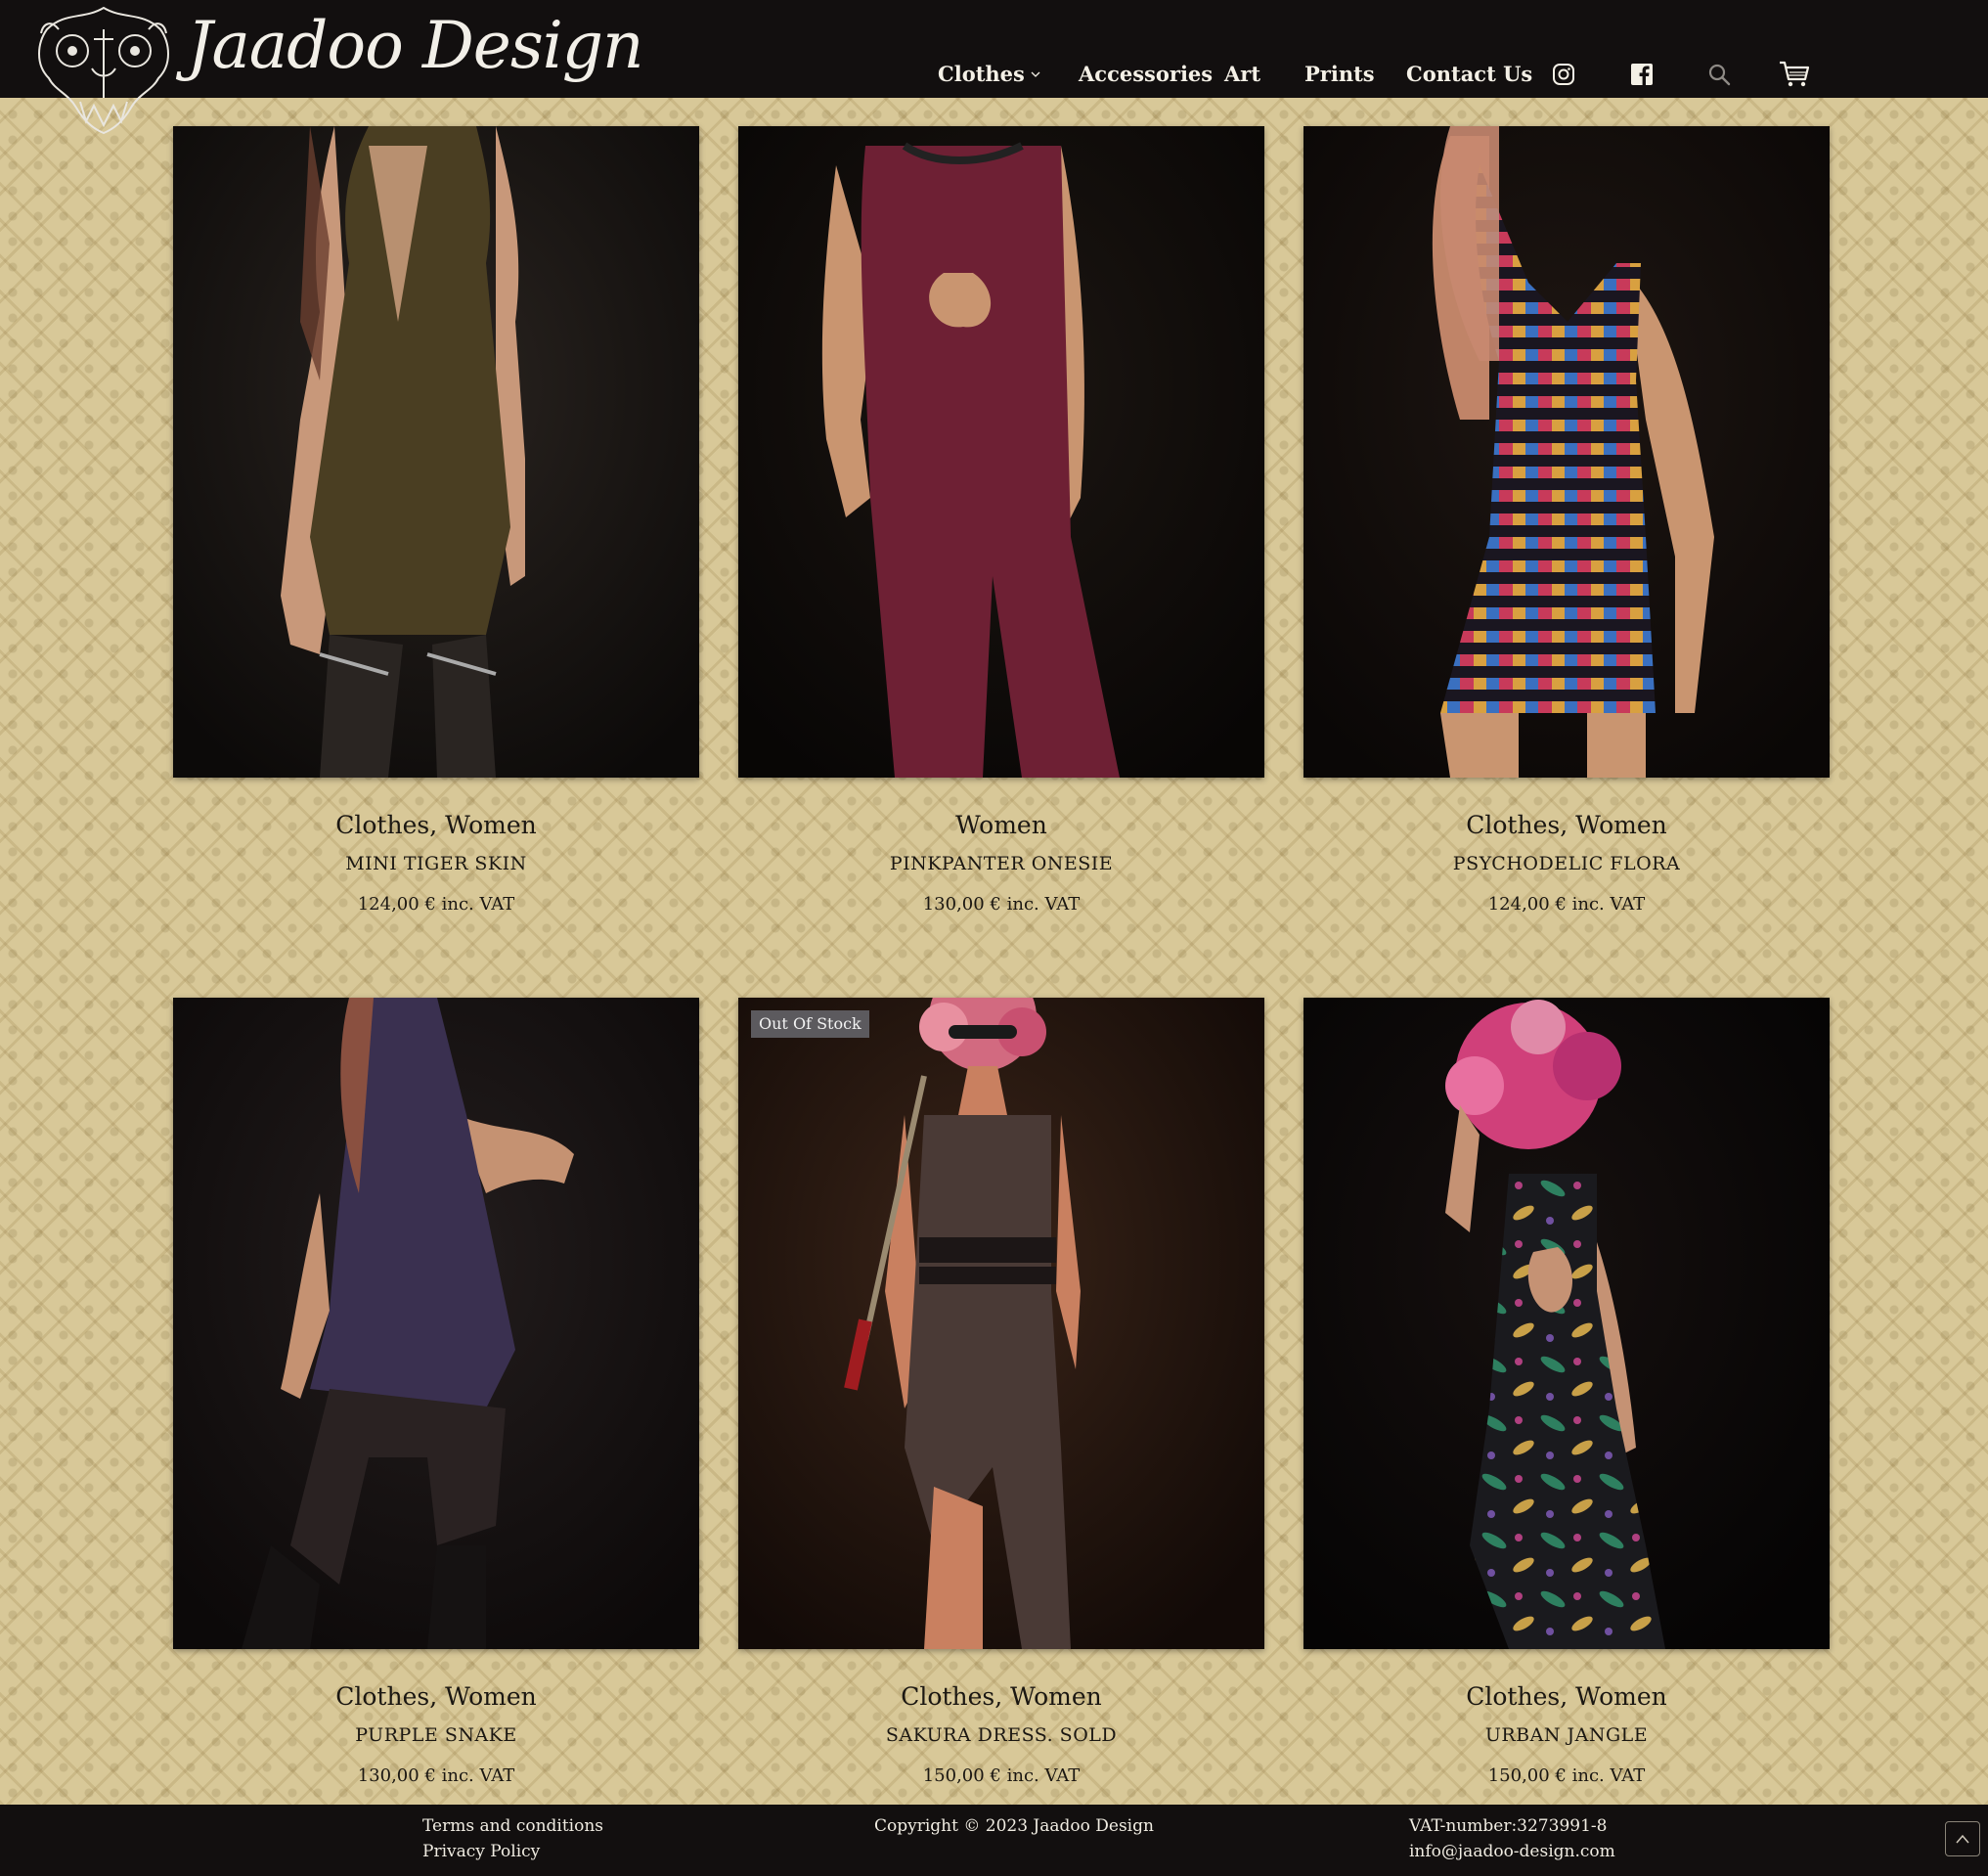 This screenshot has width=1988, height=1876. What do you see at coordinates (1563, 74) in the screenshot?
I see `instagram-icon` at bounding box center [1563, 74].